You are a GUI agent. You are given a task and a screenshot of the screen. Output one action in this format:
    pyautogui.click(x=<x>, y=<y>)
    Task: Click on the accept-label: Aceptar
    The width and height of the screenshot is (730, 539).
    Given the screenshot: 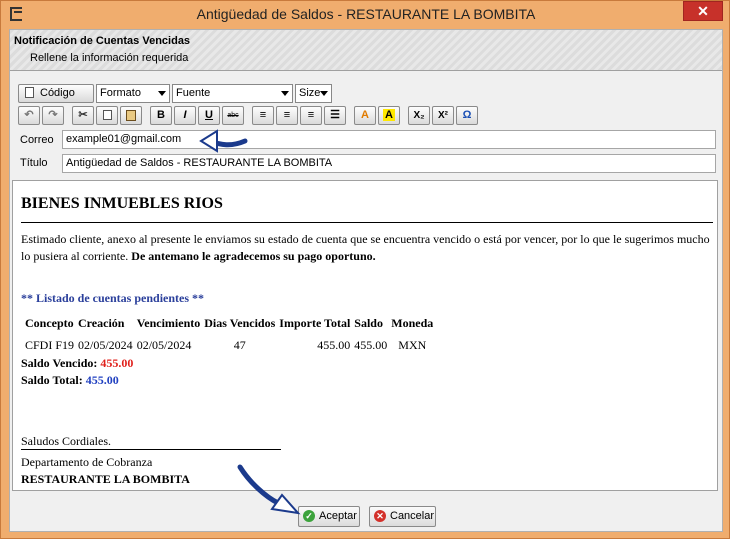 What is the action you would take?
    pyautogui.click(x=338, y=516)
    